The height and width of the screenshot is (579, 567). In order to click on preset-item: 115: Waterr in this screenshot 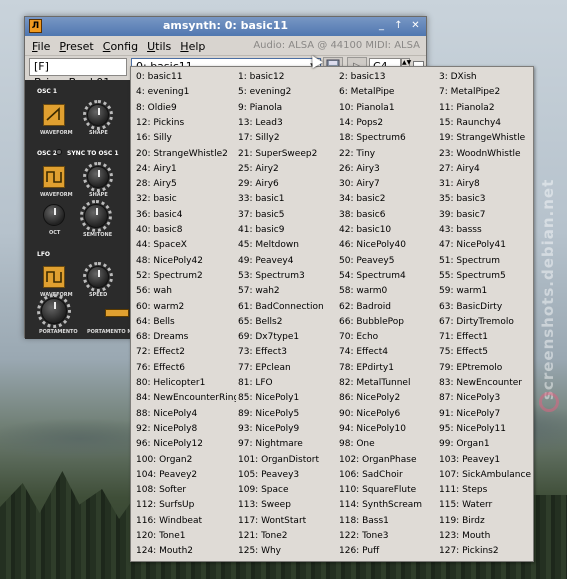, I will do `click(489, 505)`.